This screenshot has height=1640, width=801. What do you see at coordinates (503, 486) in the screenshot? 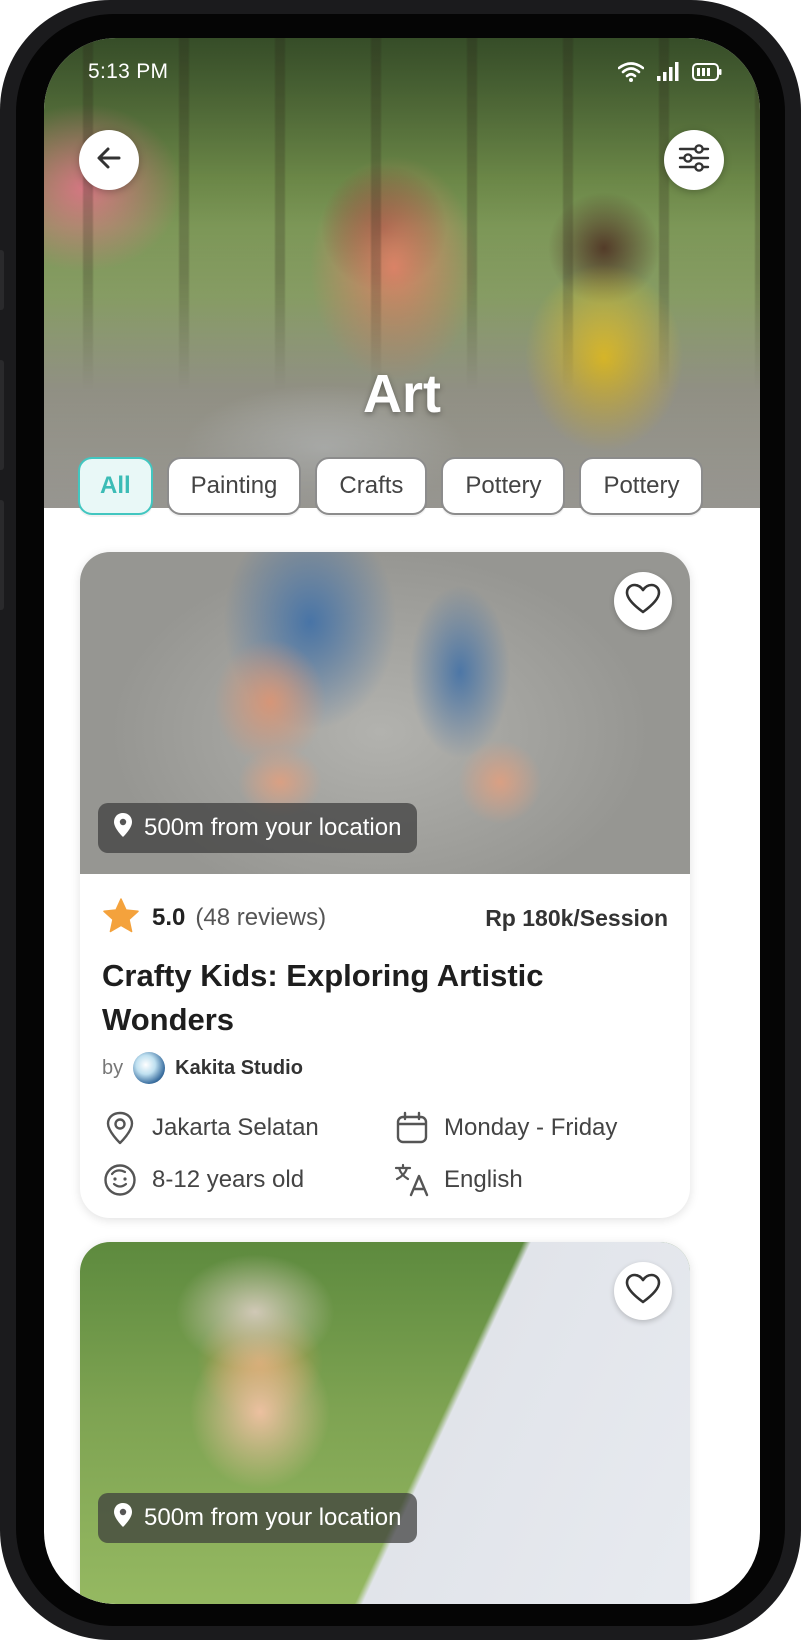
I see `tab-pottery: Pottery` at bounding box center [503, 486].